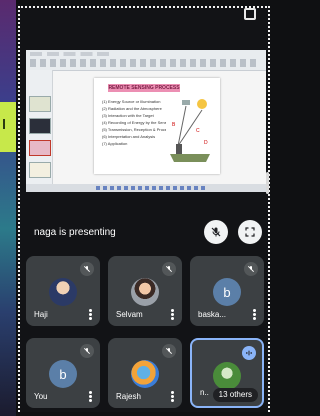 Image resolution: width=320 pixels, height=416 pixels. What do you see at coordinates (249, 353) in the screenshot?
I see `speaking-indicator-icon` at bounding box center [249, 353].